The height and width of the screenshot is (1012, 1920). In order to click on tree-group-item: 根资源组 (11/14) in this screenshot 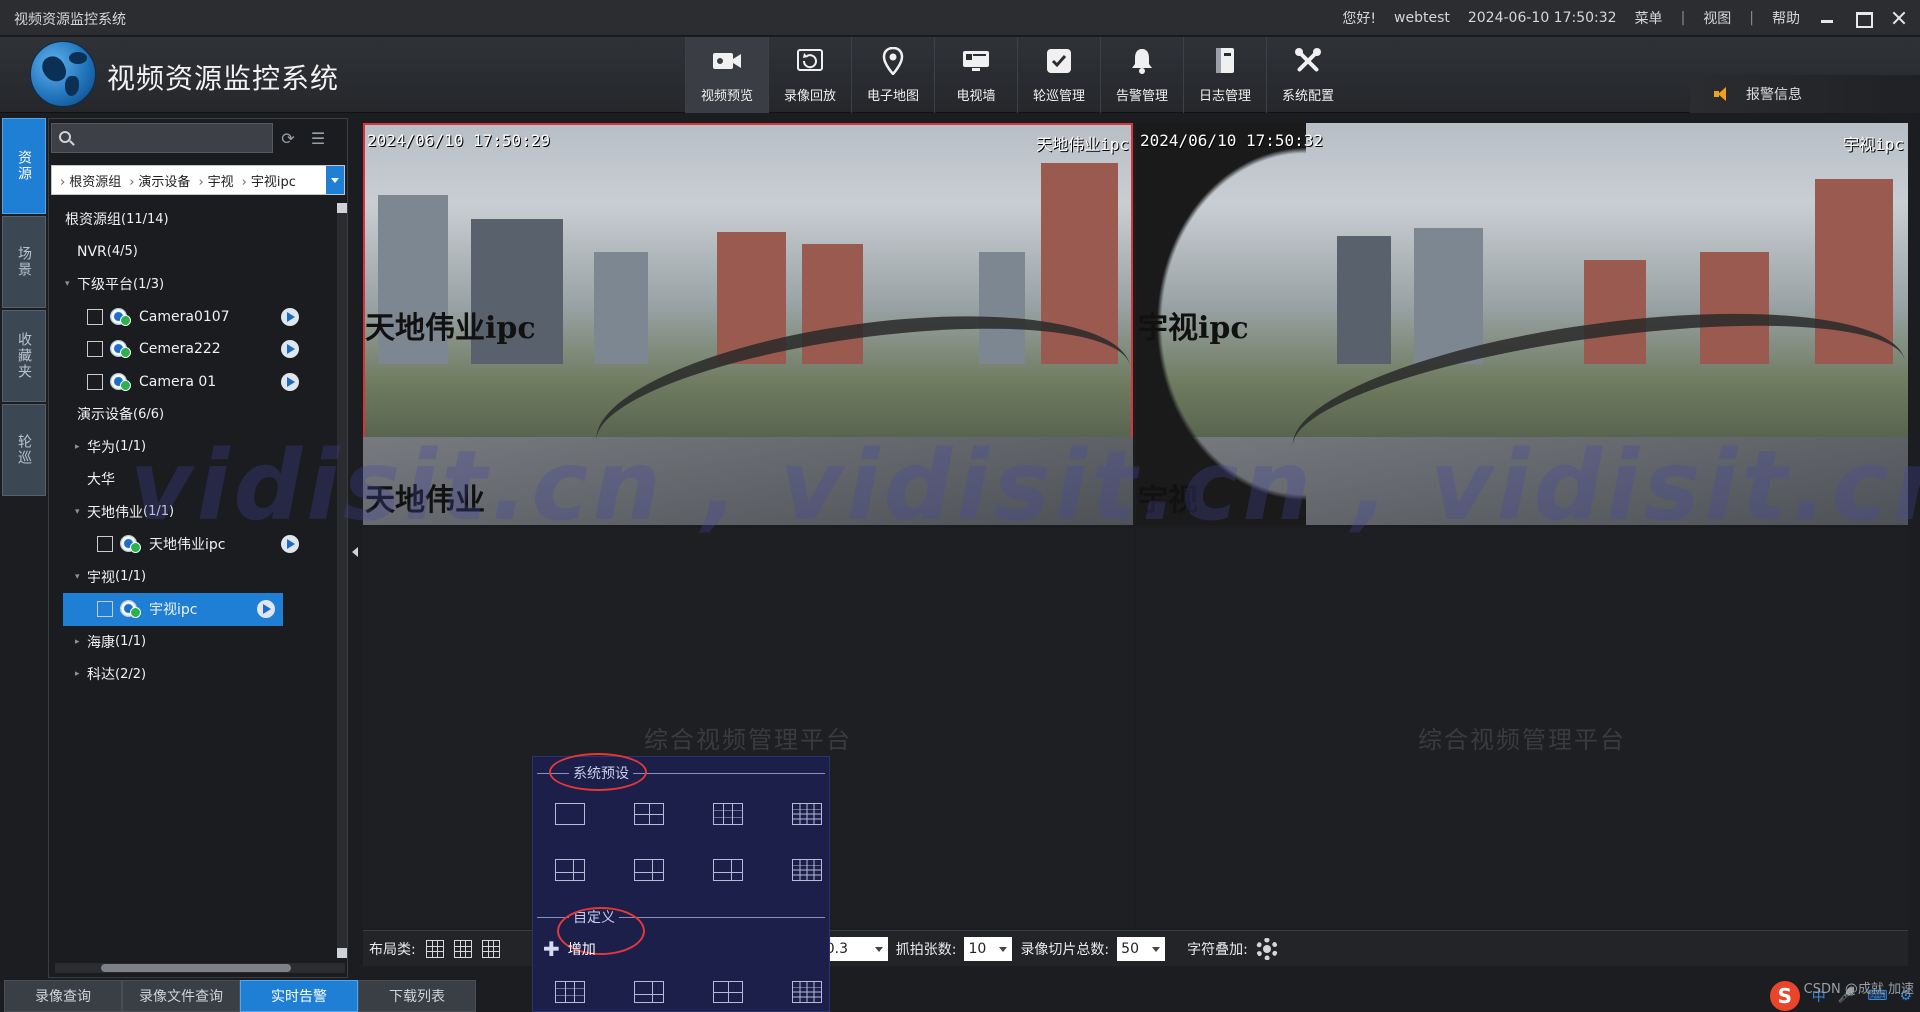, I will do `click(193, 219)`.